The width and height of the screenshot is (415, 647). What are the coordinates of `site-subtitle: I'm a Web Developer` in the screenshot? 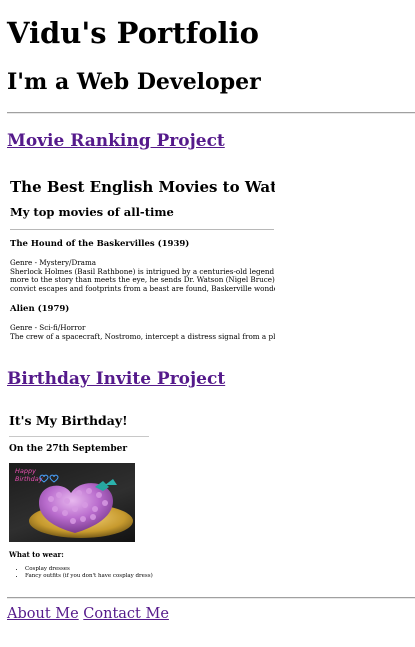 It's located at (134, 82).